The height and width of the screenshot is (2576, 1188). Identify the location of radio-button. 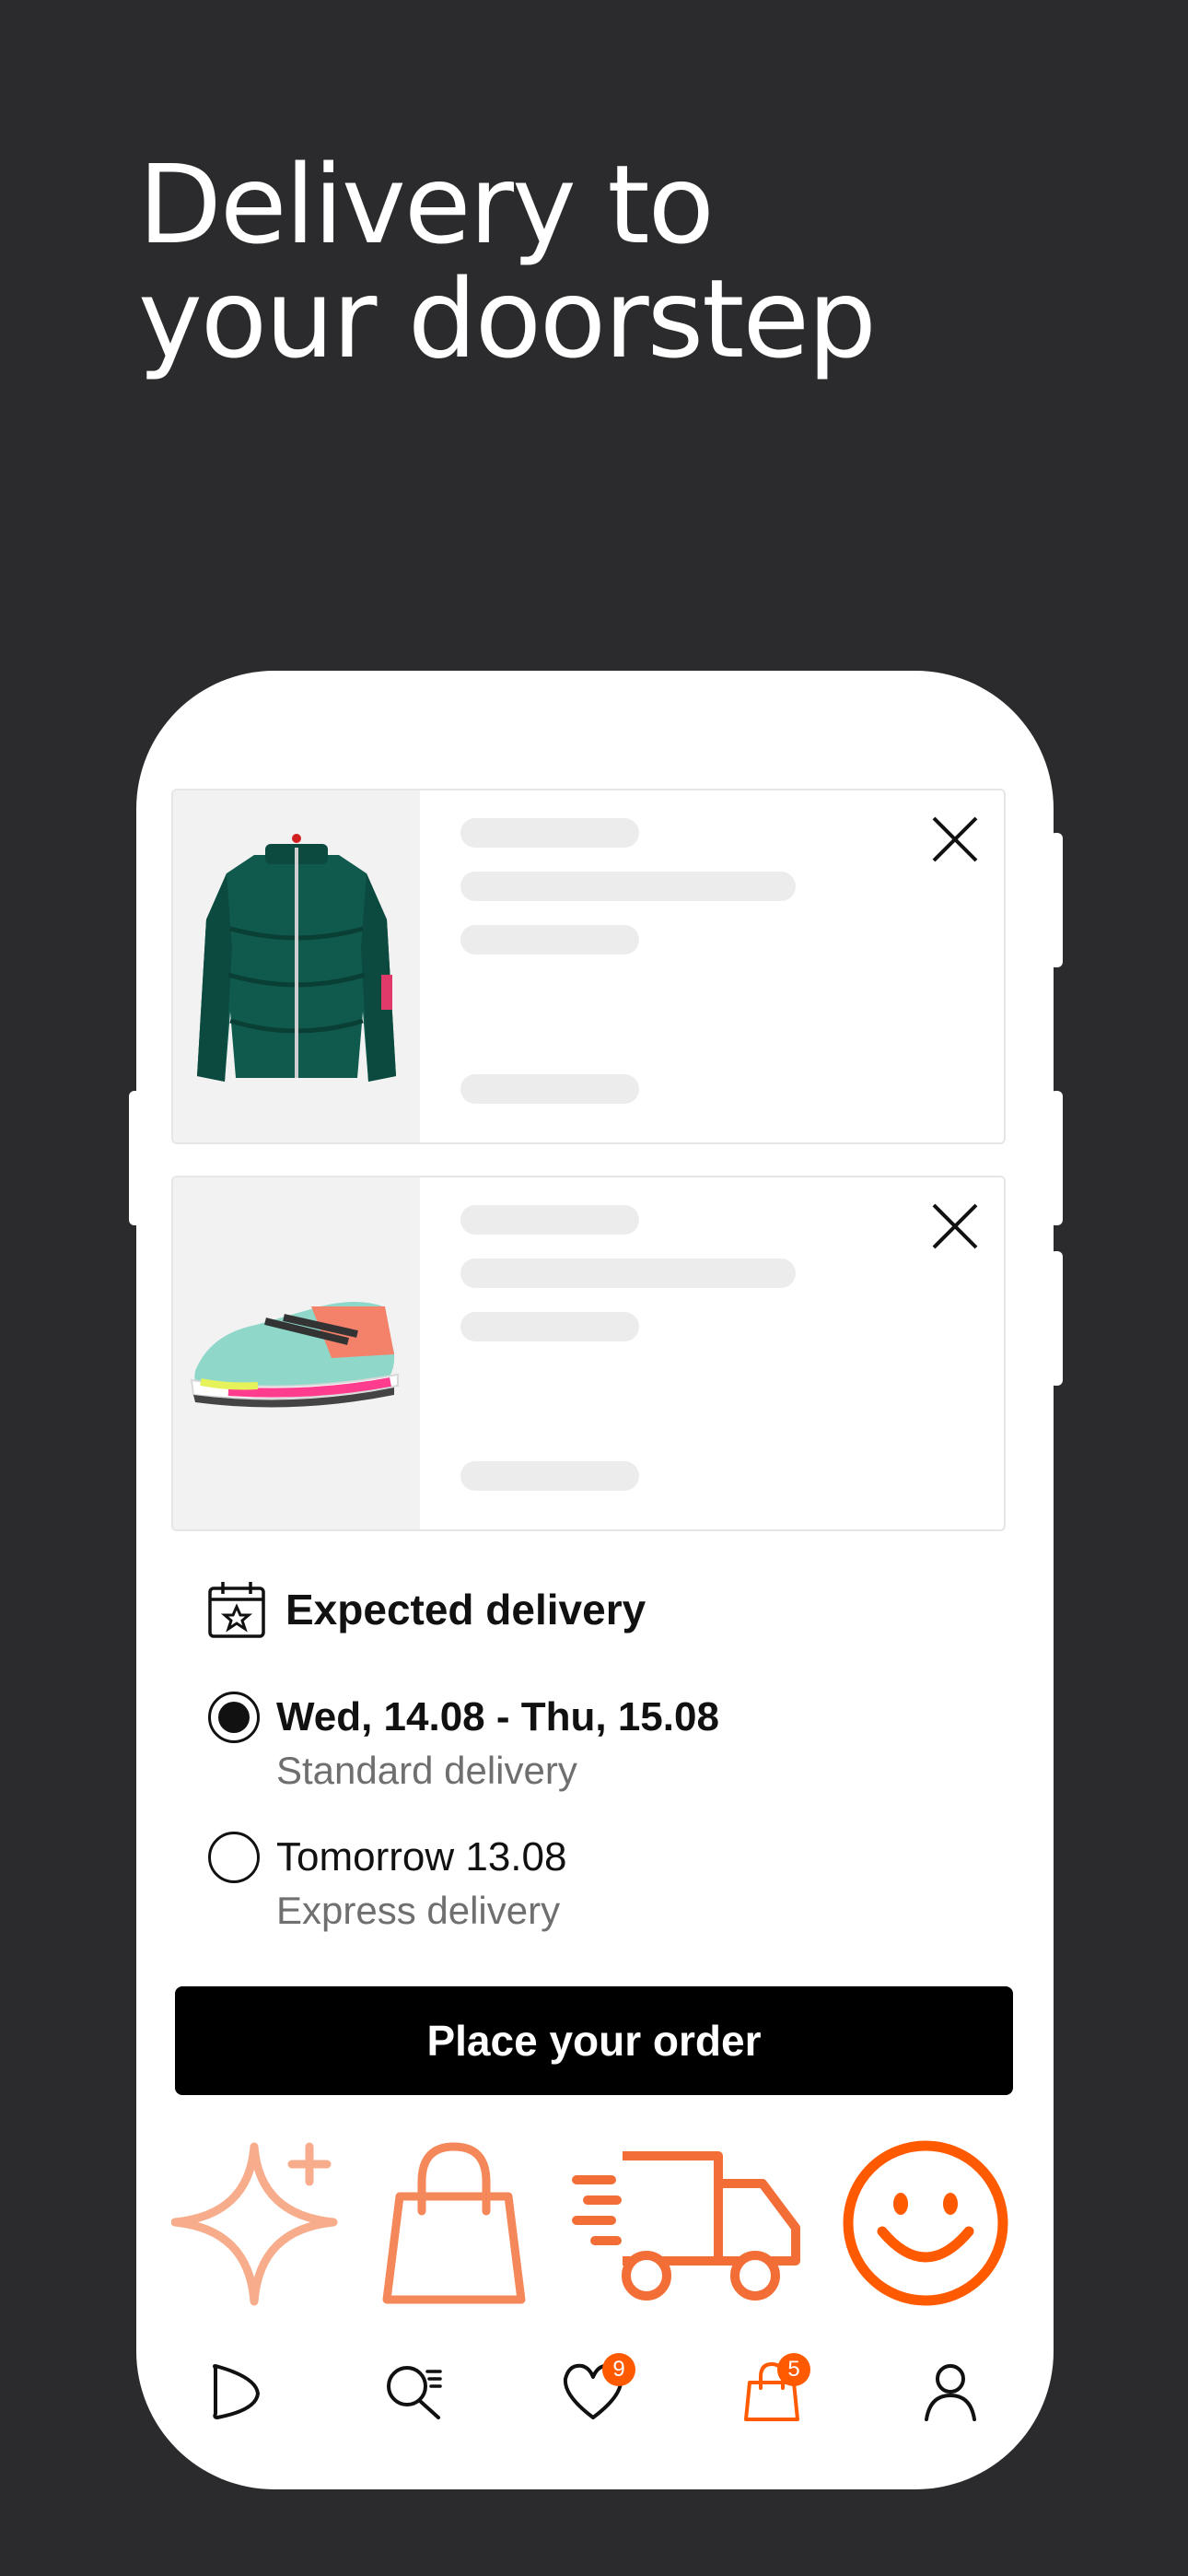
(234, 1857).